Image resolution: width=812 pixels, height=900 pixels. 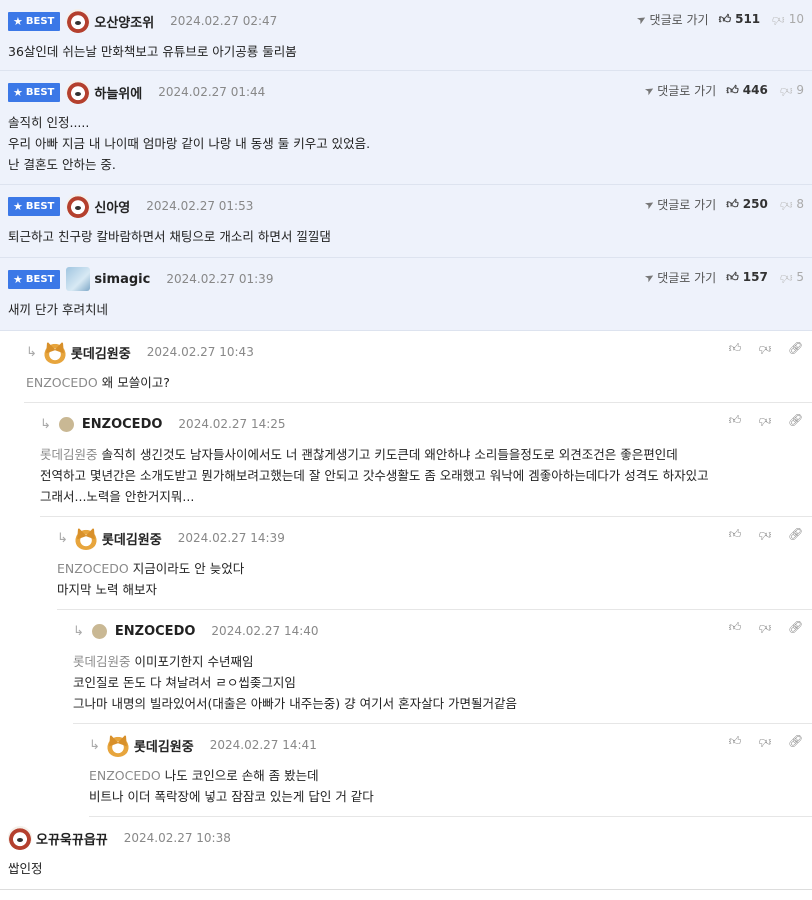 I want to click on comment-body: 쌉인정, so click(x=25, y=868).